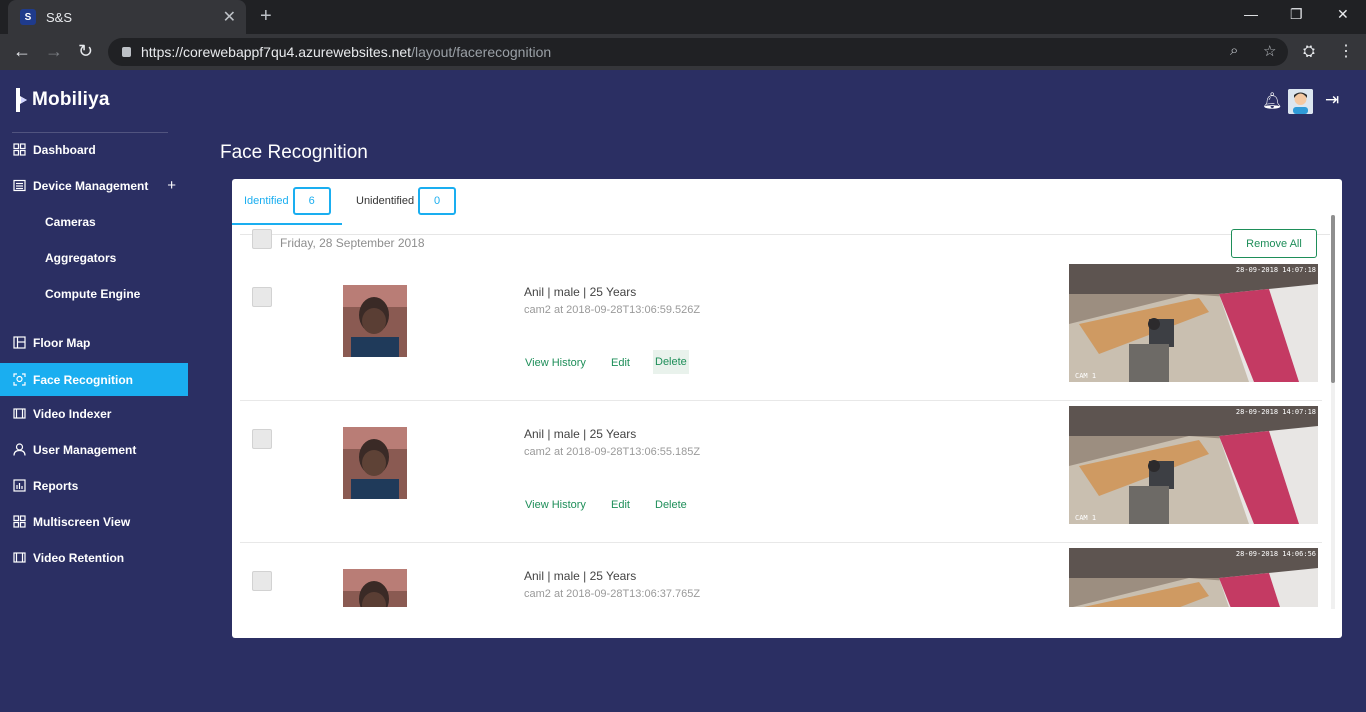 Image resolution: width=1366 pixels, height=712 pixels. Describe the element at coordinates (287, 224) in the screenshot. I see `active-tab-indicator` at that location.